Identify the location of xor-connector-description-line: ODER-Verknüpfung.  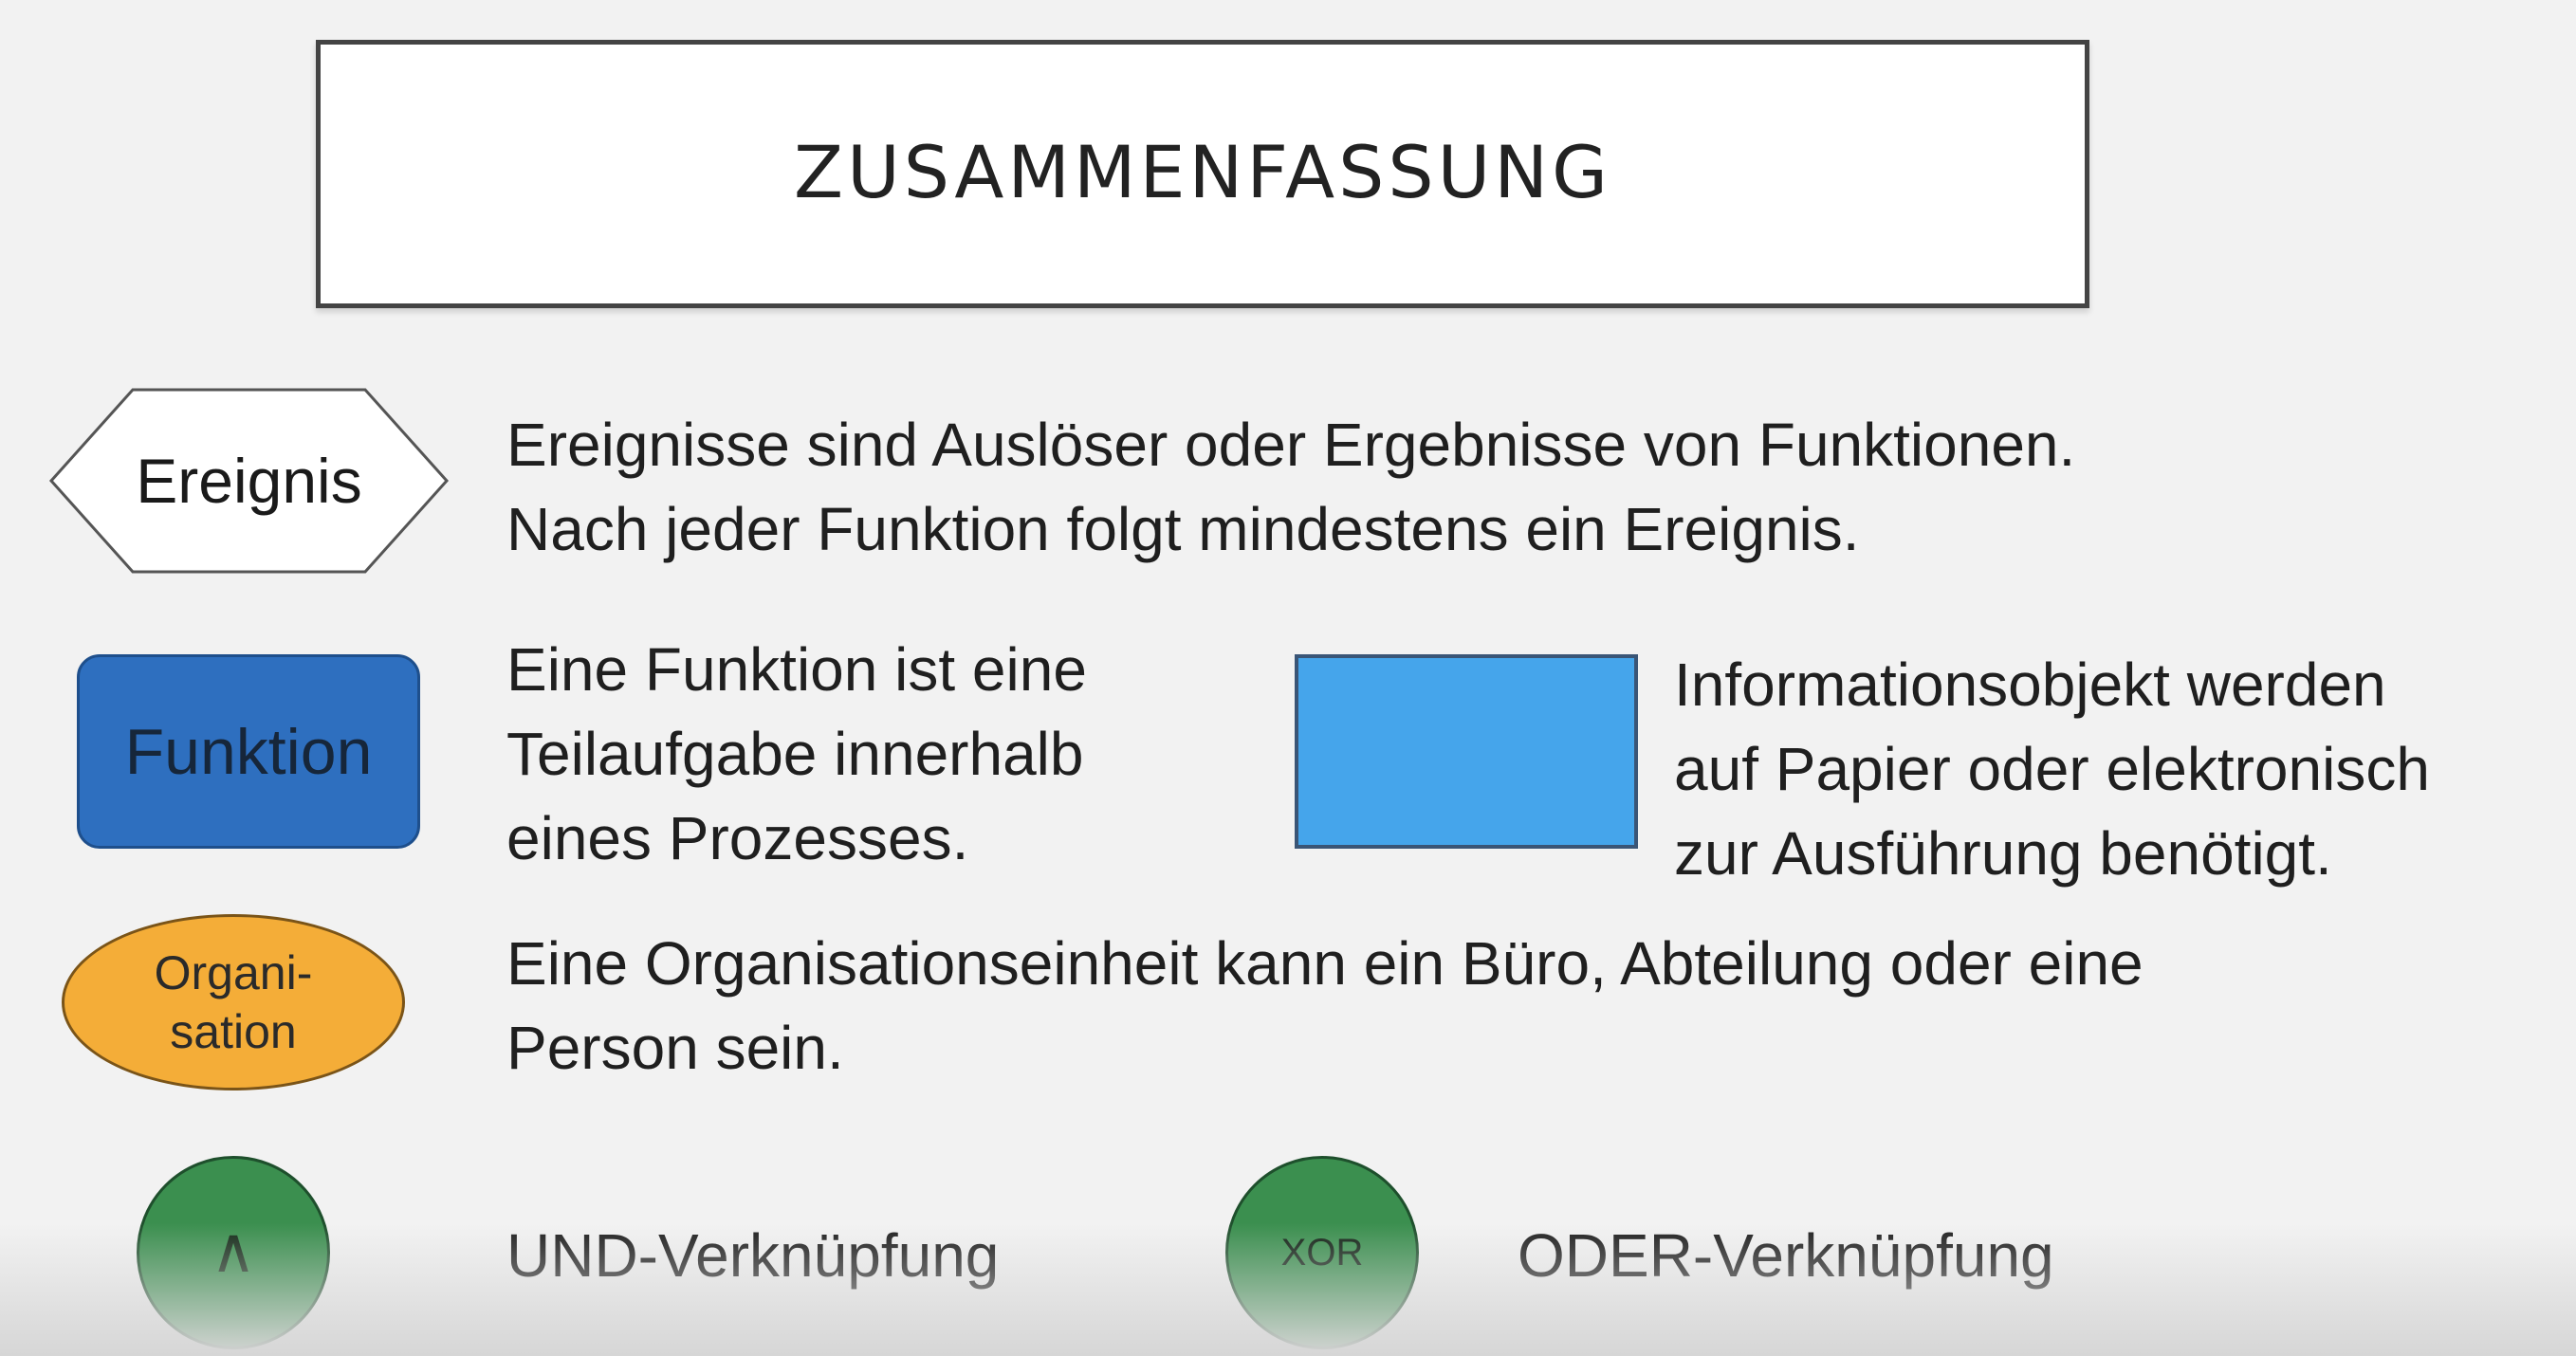
(1786, 1255).